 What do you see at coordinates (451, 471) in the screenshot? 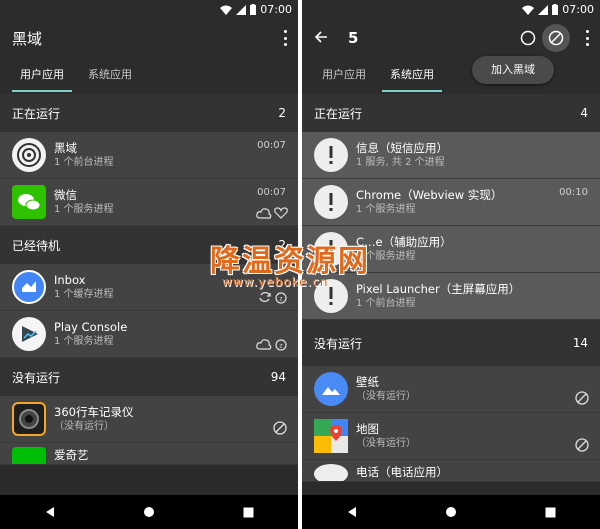
I see `list-item: 电话（电话应用）` at bounding box center [451, 471].